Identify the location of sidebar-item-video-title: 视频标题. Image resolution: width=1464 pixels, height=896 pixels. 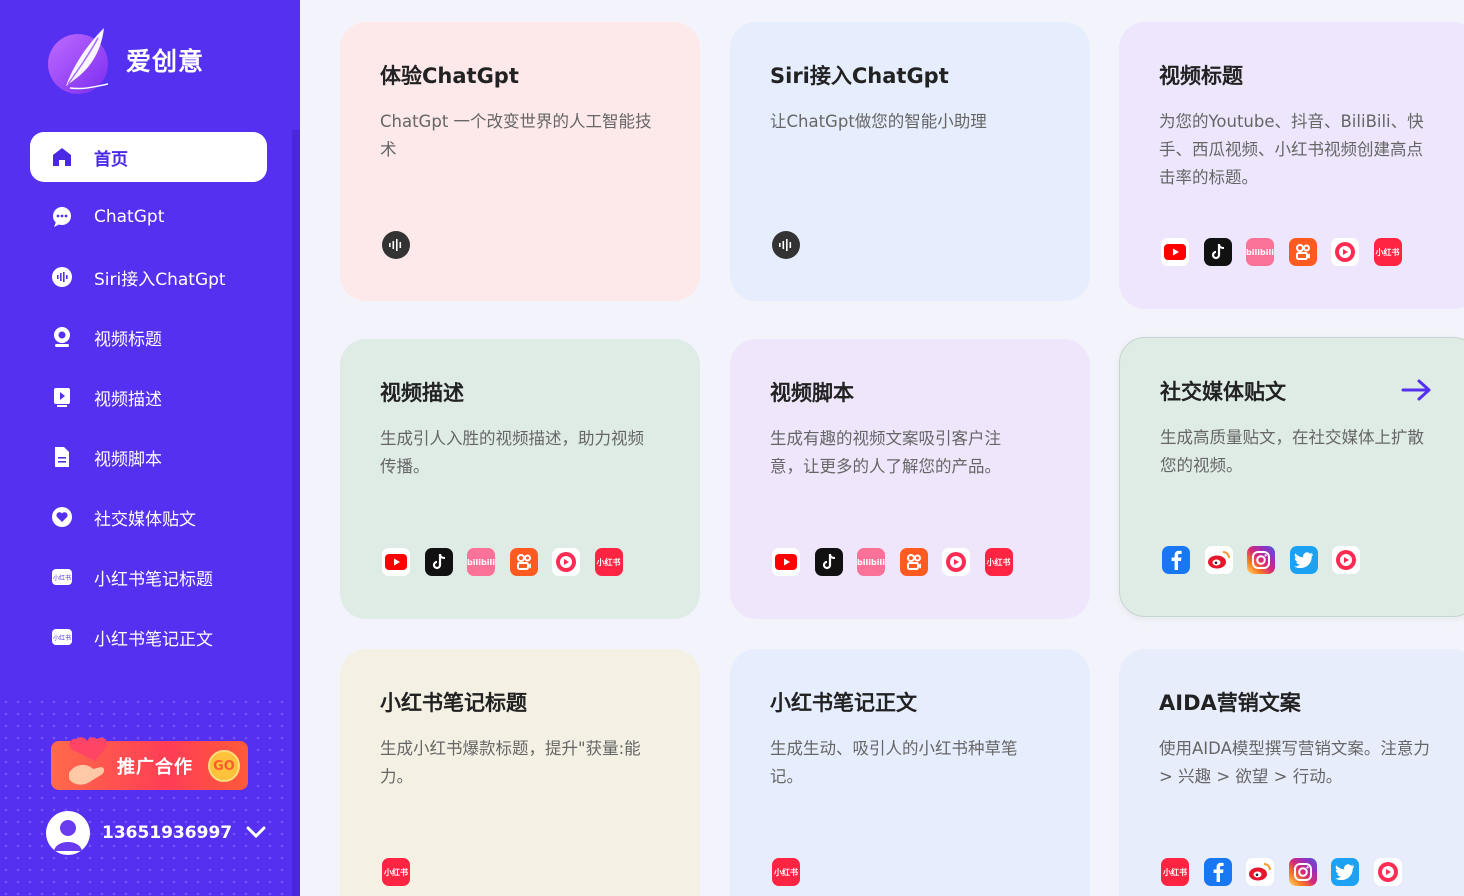
(148, 337).